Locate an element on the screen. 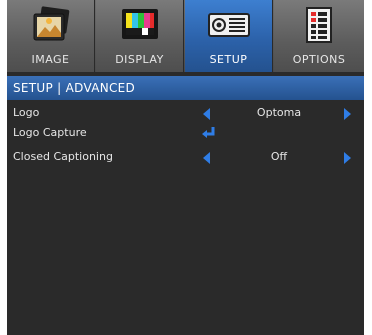  image-icon is located at coordinates (51, 27).